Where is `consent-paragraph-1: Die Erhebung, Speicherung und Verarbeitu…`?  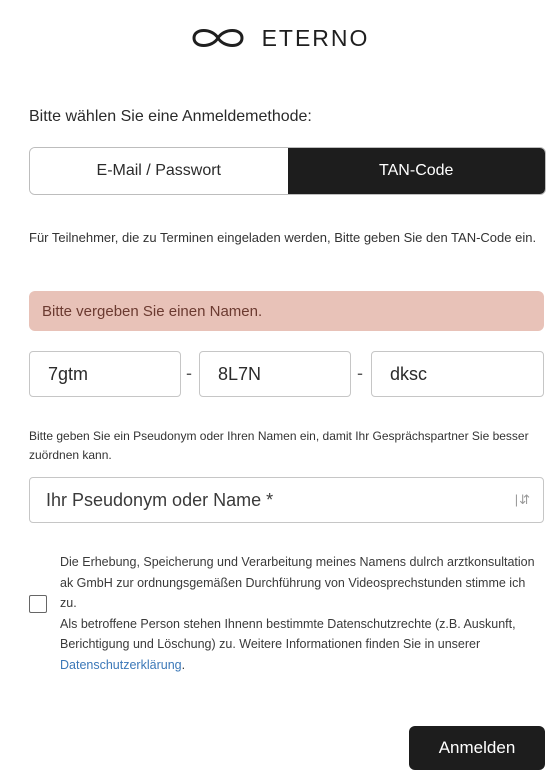
consent-paragraph-1: Die Erhebung, Speicherung und Verarbeitu… is located at coordinates (297, 582).